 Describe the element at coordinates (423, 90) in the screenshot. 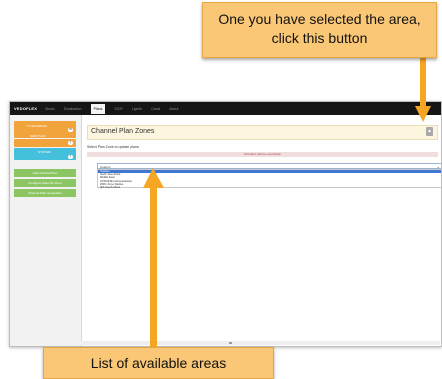

I see `arrow-to-button` at that location.